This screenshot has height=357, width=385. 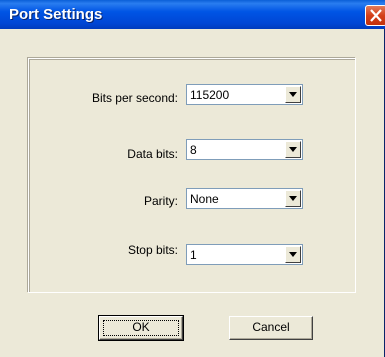 What do you see at coordinates (244, 94) in the screenshot?
I see `bits-per-second-select: 115200` at bounding box center [244, 94].